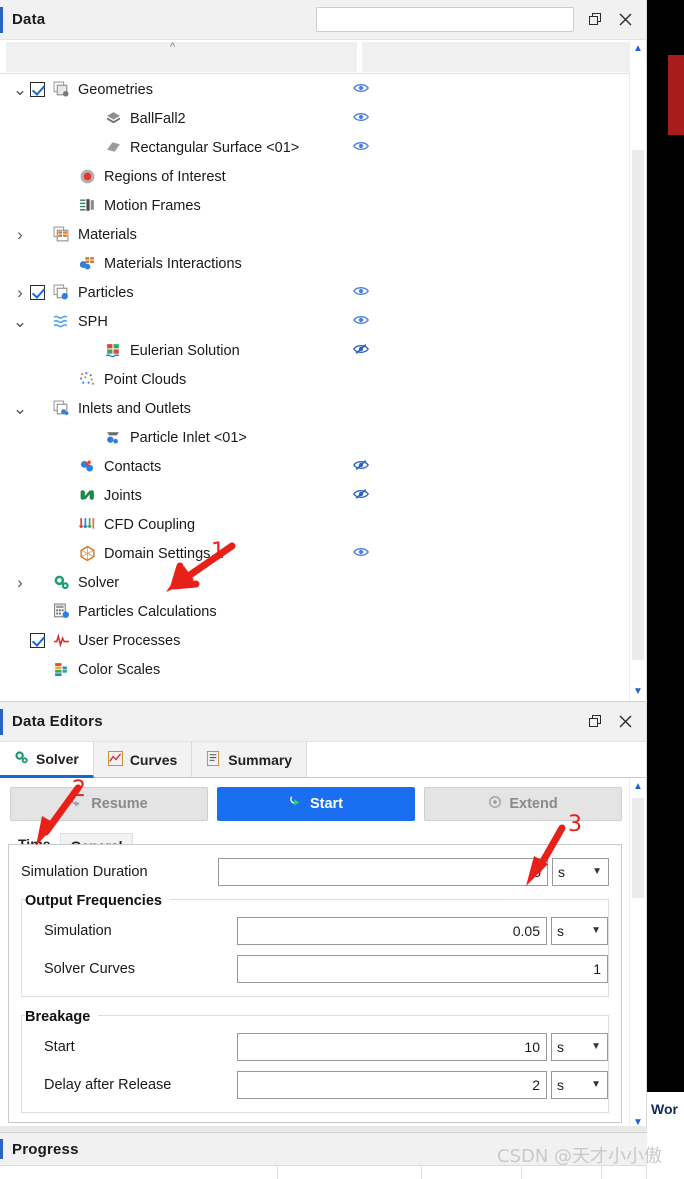  I want to click on tree-item-solver: › Solver, so click(323, 582).